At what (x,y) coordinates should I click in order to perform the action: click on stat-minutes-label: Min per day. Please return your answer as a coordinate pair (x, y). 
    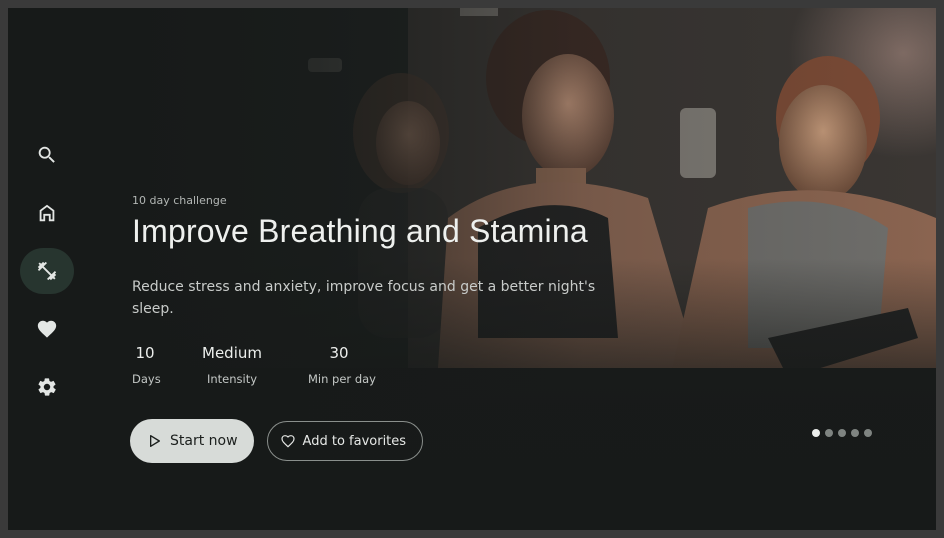
    Looking at the image, I should click on (342, 379).